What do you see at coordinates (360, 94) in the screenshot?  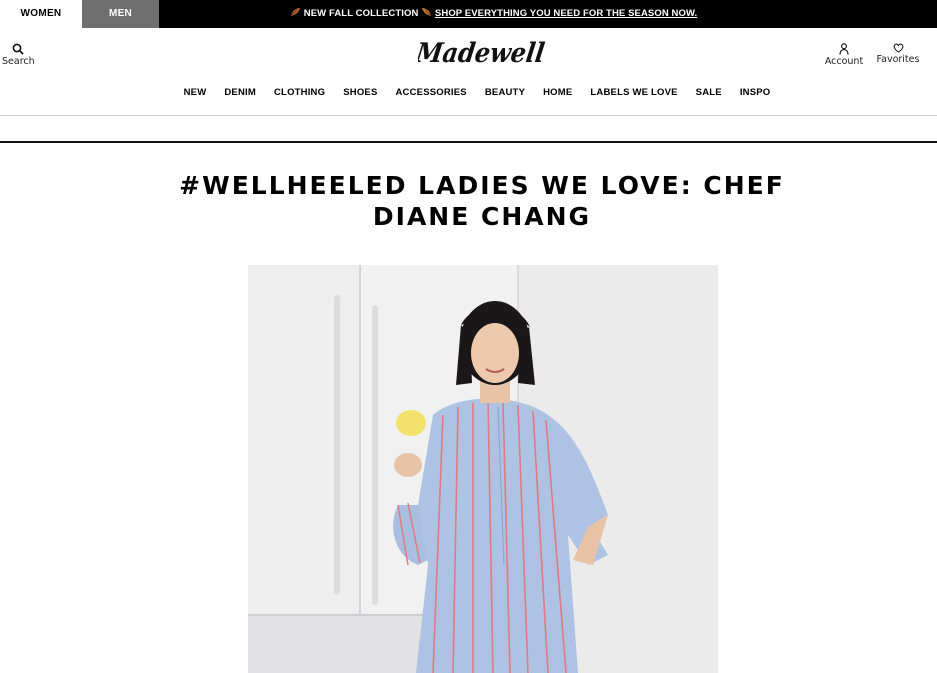 I see `nav-item-shoes: SHOES` at bounding box center [360, 94].